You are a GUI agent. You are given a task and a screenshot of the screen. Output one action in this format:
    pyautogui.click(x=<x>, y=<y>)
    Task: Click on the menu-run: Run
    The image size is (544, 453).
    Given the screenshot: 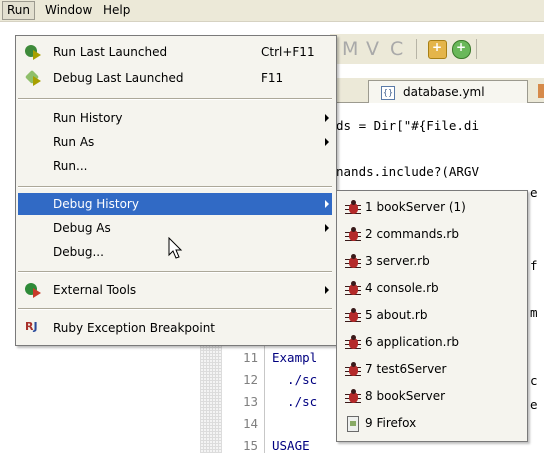 What is the action you would take?
    pyautogui.click(x=19, y=10)
    